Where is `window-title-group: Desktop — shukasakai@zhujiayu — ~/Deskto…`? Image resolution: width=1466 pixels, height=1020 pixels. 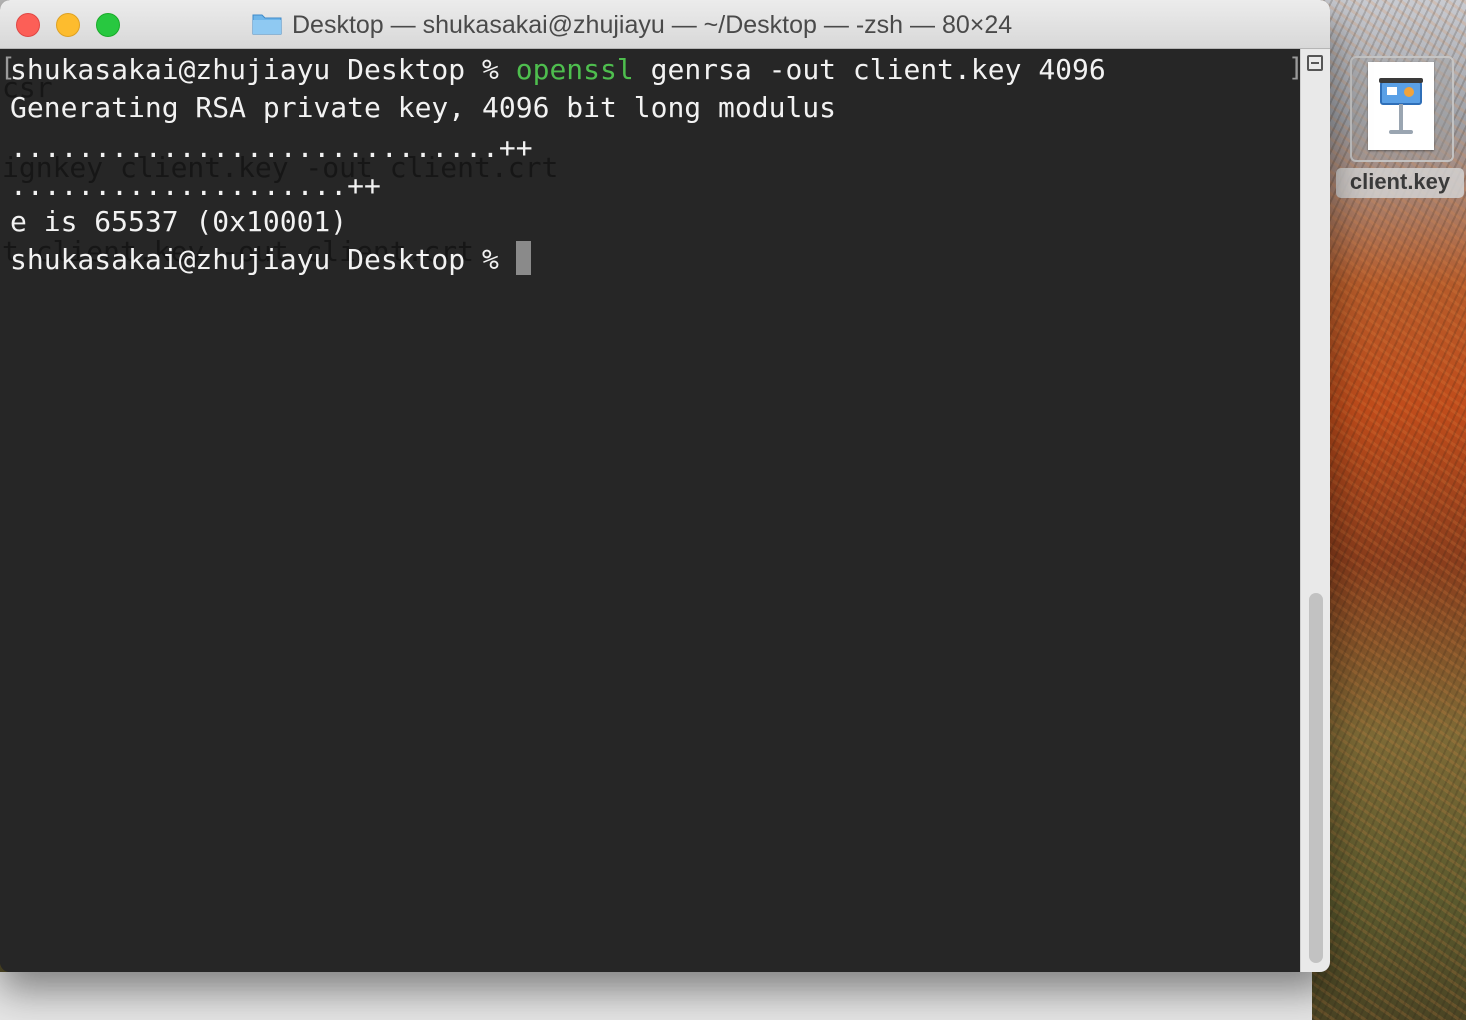 window-title-group: Desktop — shukasakai@zhujiayu — ~/Deskto… is located at coordinates (632, 25).